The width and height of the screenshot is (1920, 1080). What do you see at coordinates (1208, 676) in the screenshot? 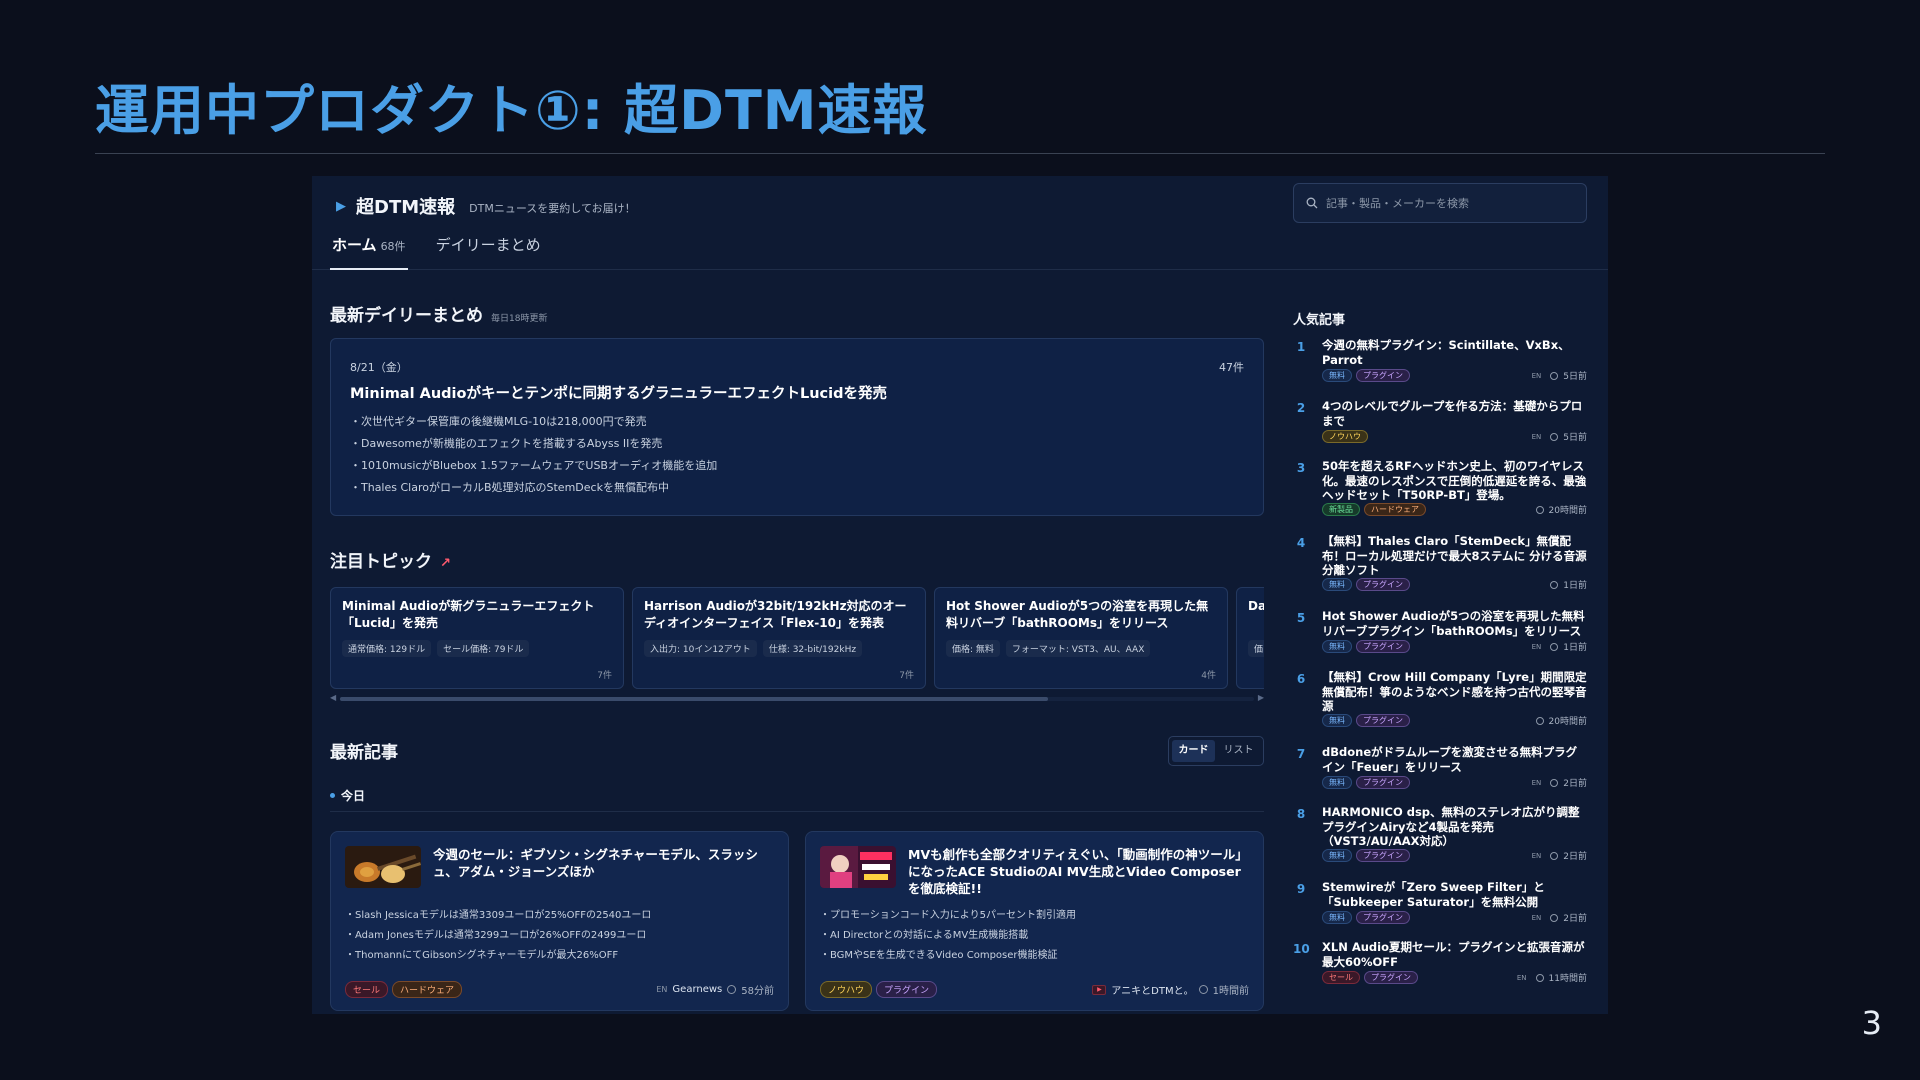
I see `topic-count: 4件` at bounding box center [1208, 676].